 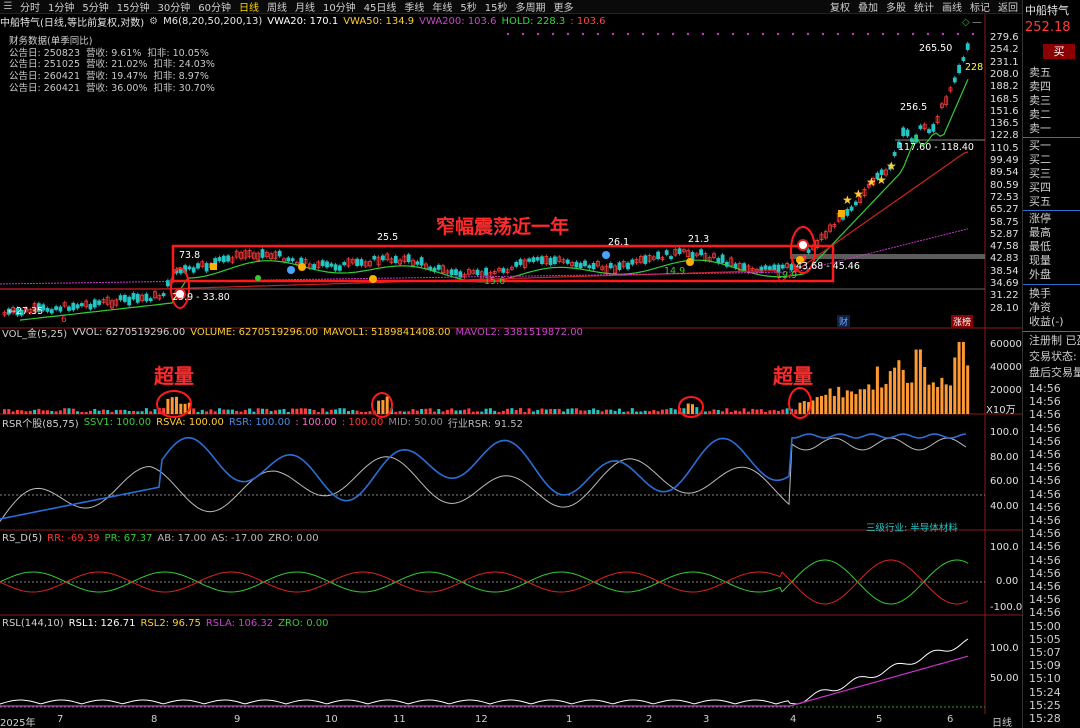 I want to click on period-tab: 分时, so click(x=30, y=7).